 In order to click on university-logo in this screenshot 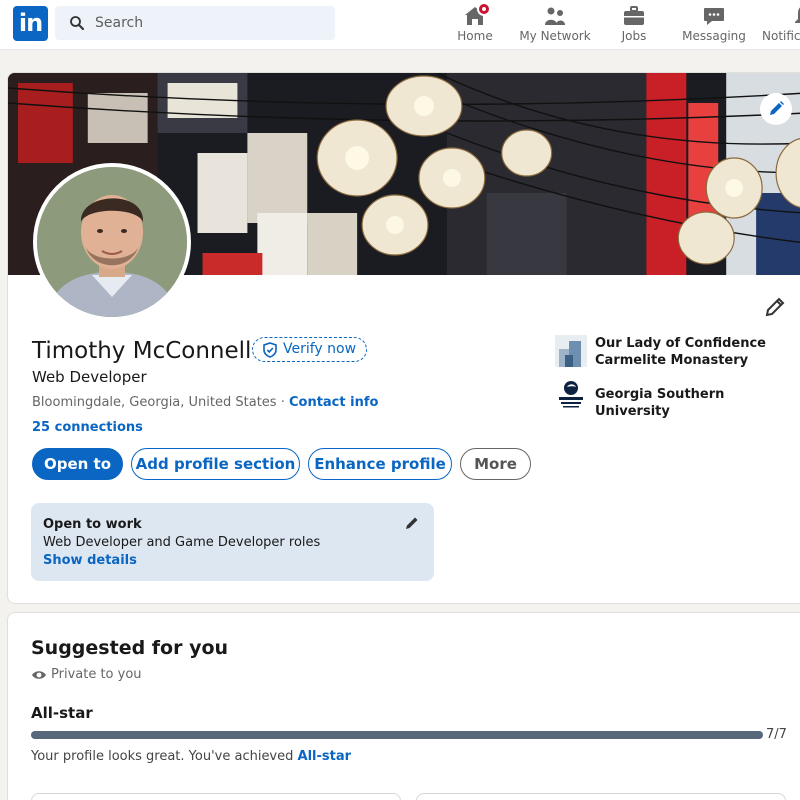, I will do `click(571, 394)`.